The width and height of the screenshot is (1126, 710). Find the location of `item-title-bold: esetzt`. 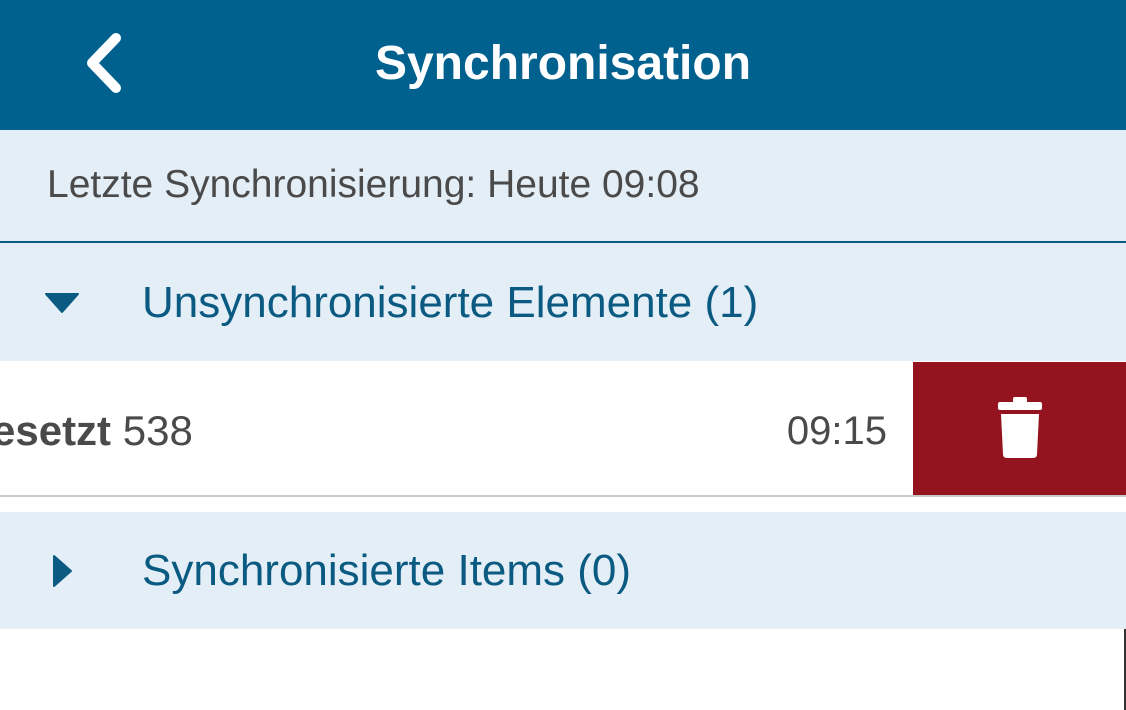

item-title-bold: esetzt is located at coordinates (56, 430).